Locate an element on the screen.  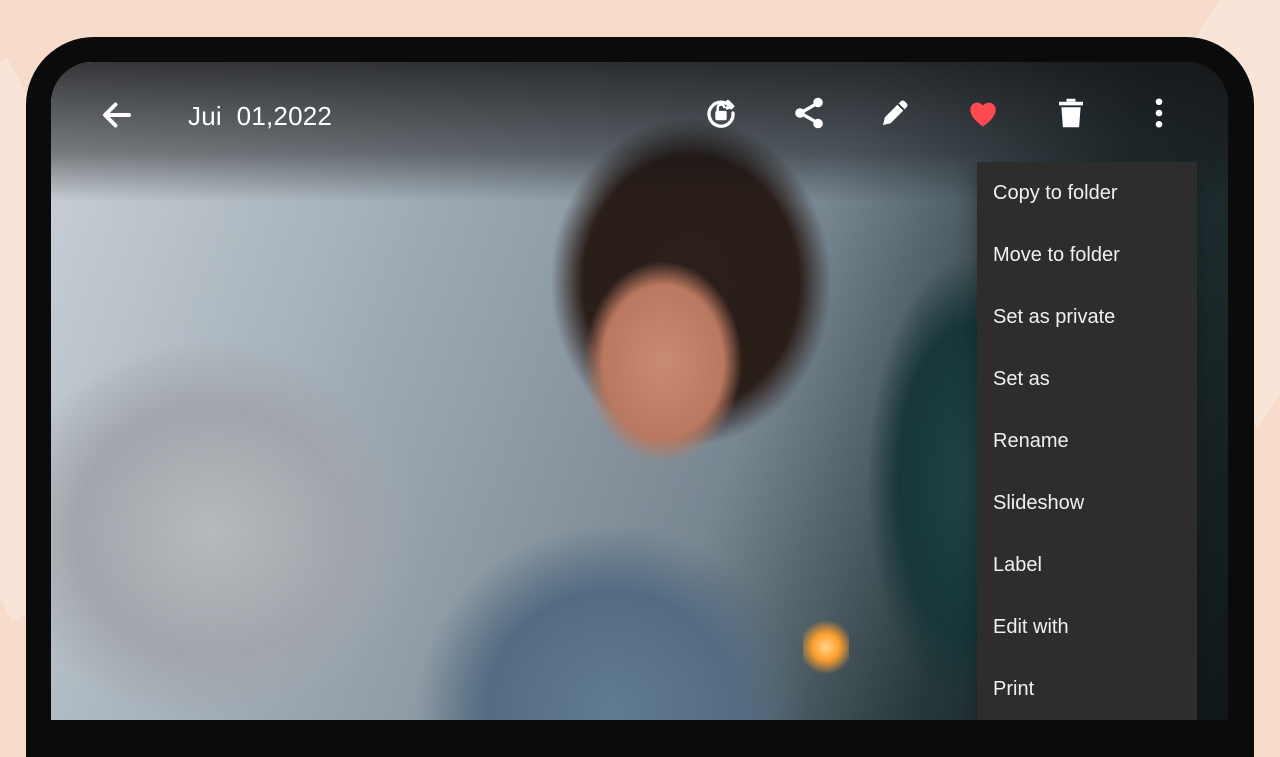
trash-icon is located at coordinates (1071, 113).